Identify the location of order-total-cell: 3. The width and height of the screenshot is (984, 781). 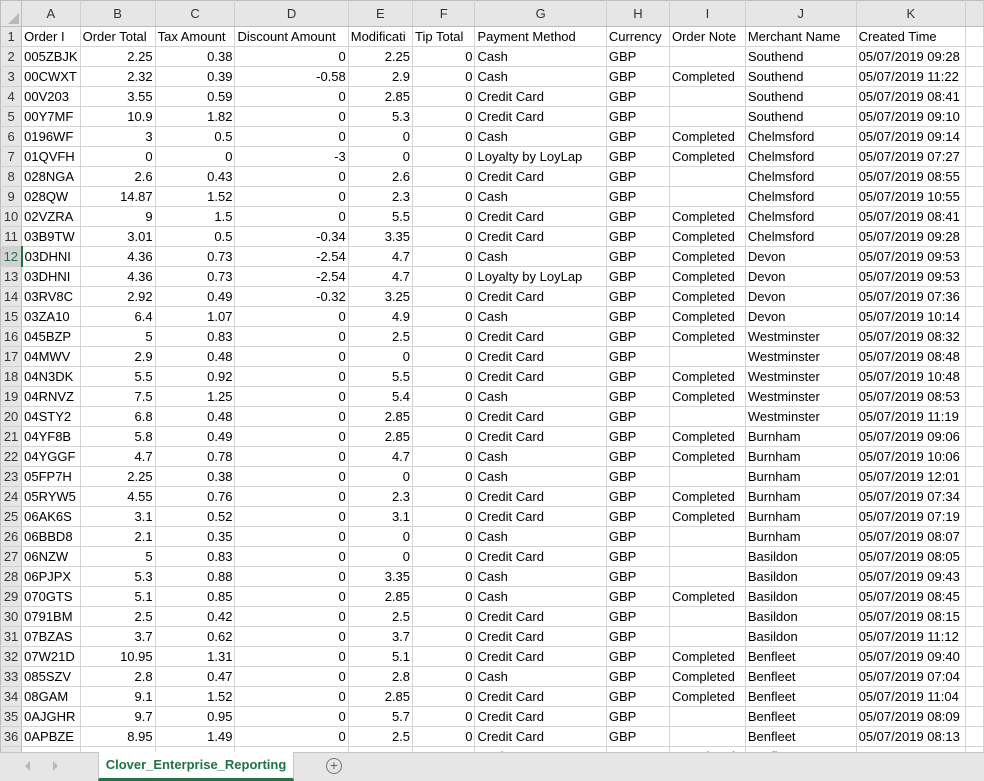
(117, 136).